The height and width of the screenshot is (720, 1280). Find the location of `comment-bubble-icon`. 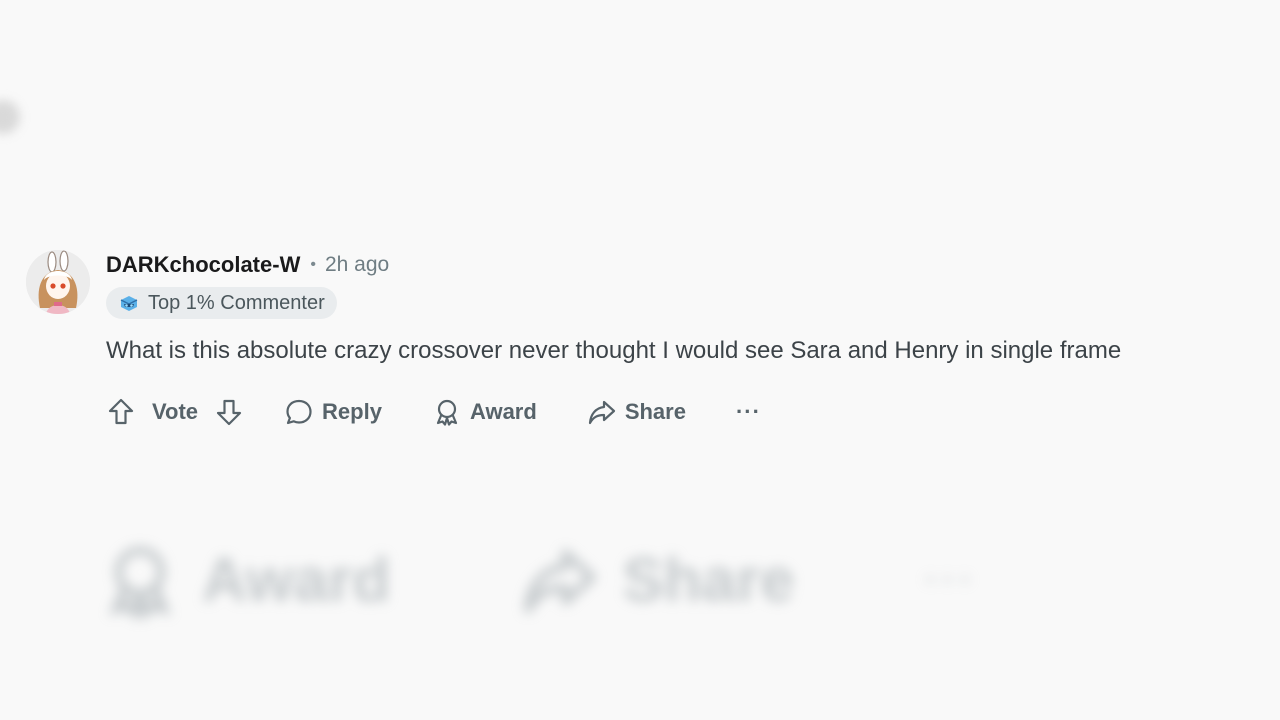

comment-bubble-icon is located at coordinates (299, 412).